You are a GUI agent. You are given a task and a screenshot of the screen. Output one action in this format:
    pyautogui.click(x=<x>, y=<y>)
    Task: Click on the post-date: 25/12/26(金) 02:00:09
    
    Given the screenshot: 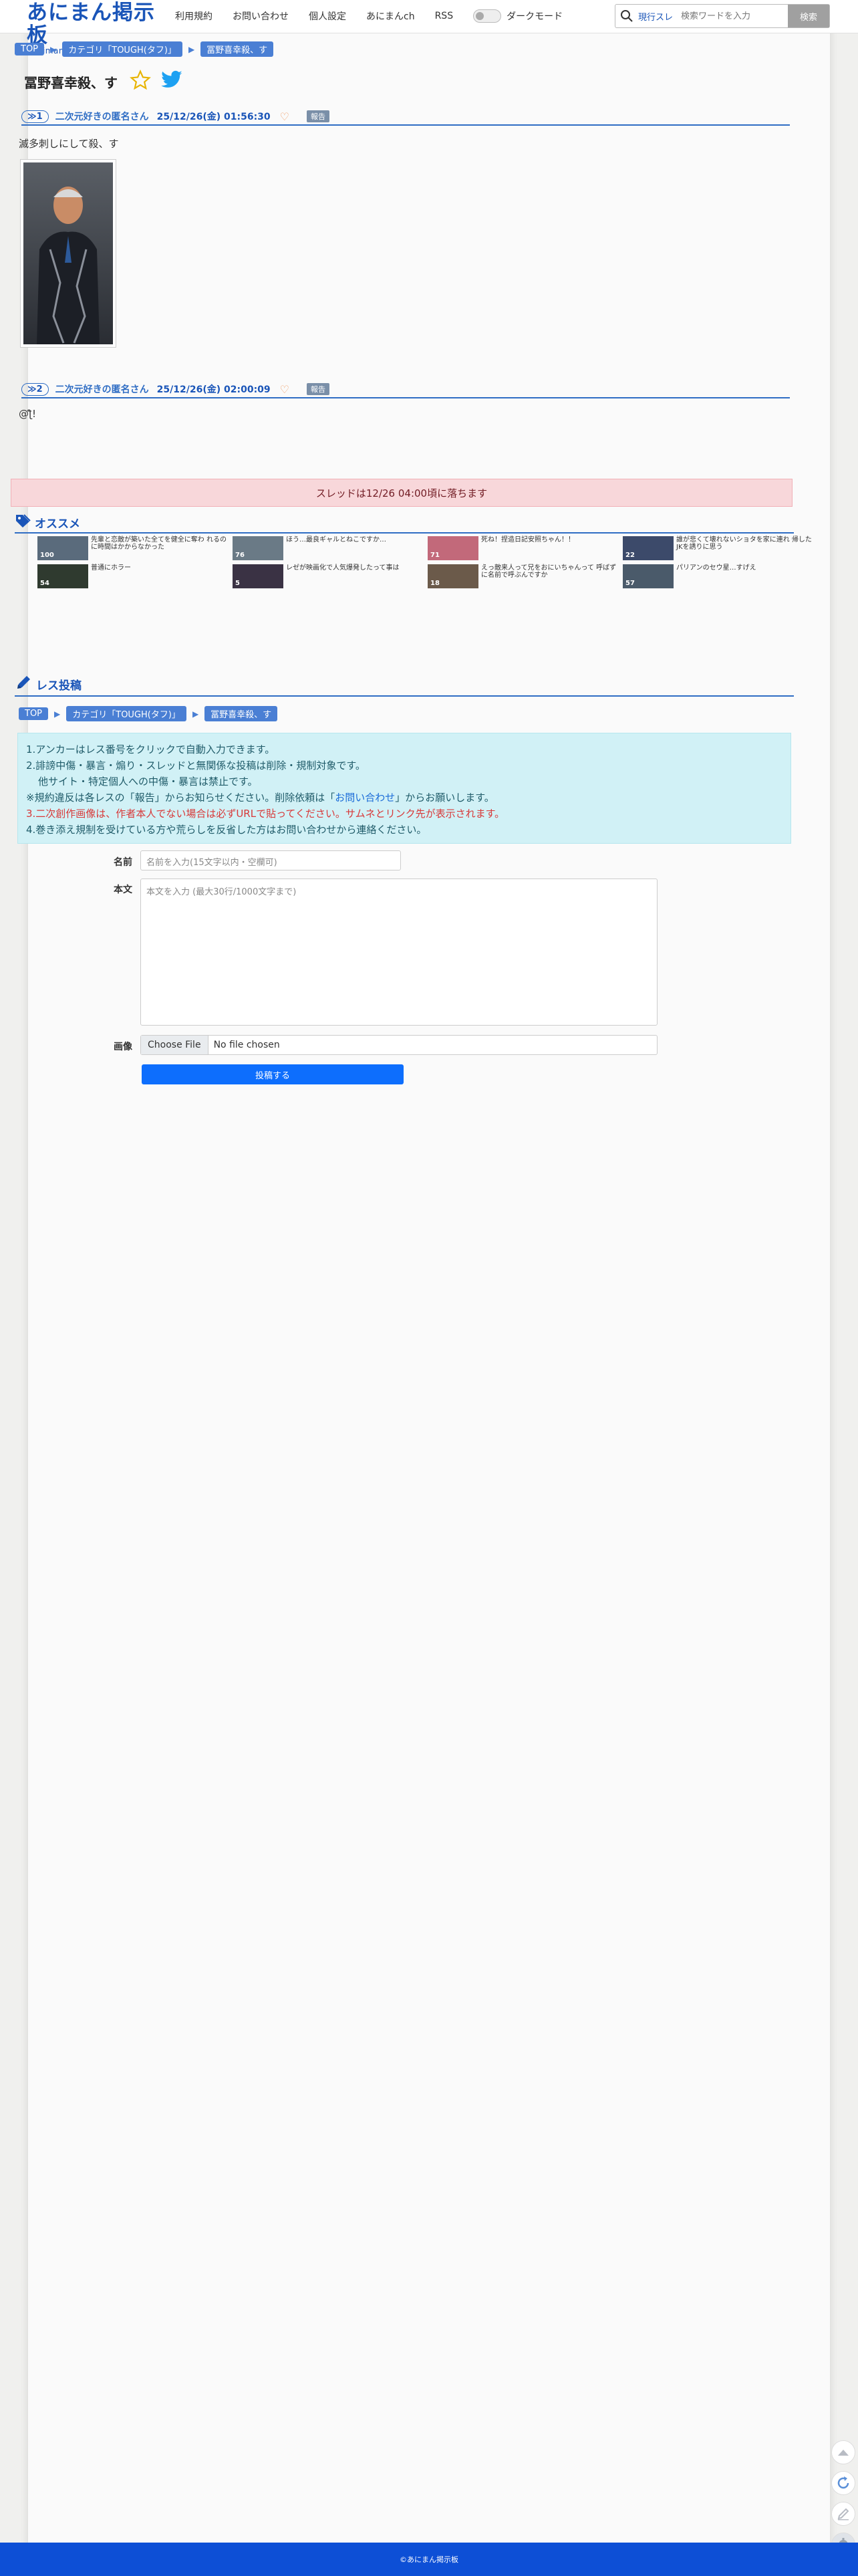 What is the action you would take?
    pyautogui.click(x=213, y=389)
    